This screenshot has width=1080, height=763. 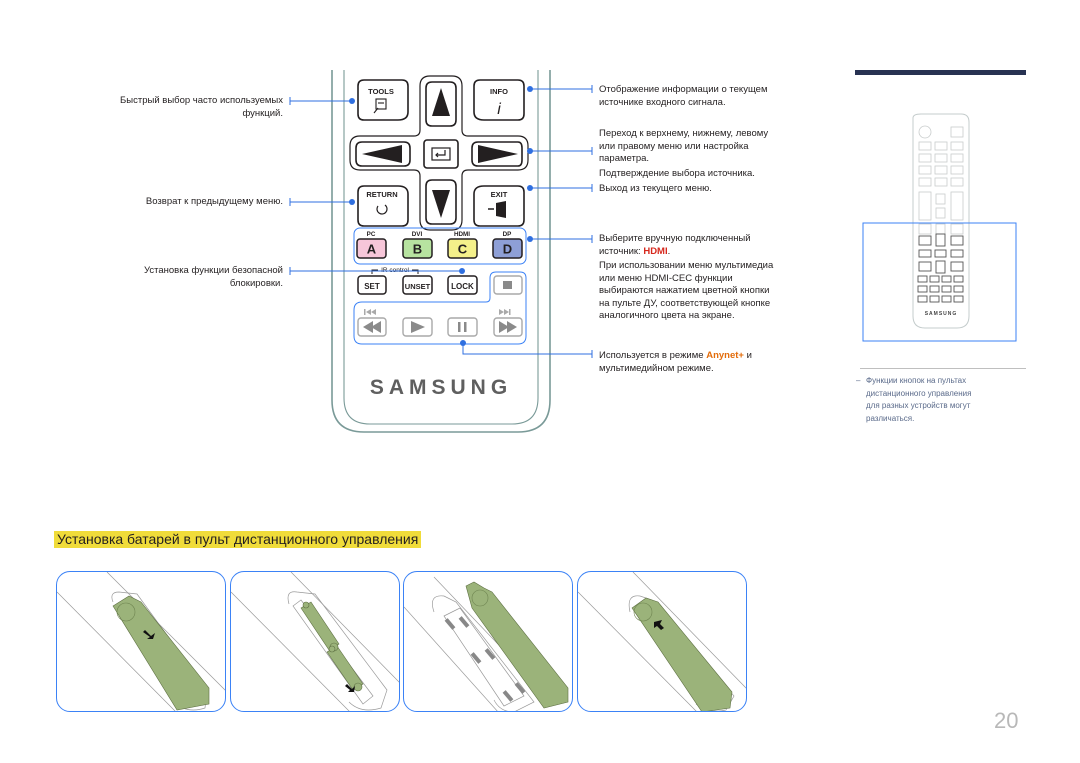 What do you see at coordinates (439, 234) in the screenshot?
I see `color-key-labels: PC DVI HDMI DP` at bounding box center [439, 234].